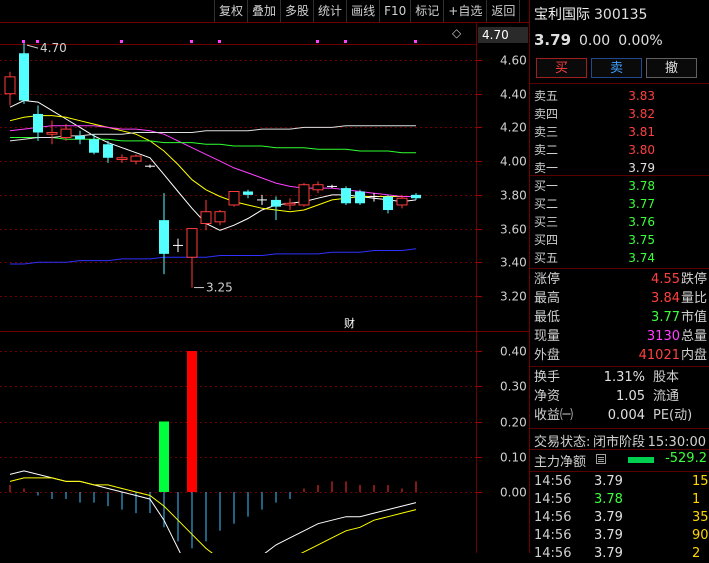 The height and width of the screenshot is (563, 709). Describe the element at coordinates (641, 186) in the screenshot. I see `order-price: 3.78` at that location.